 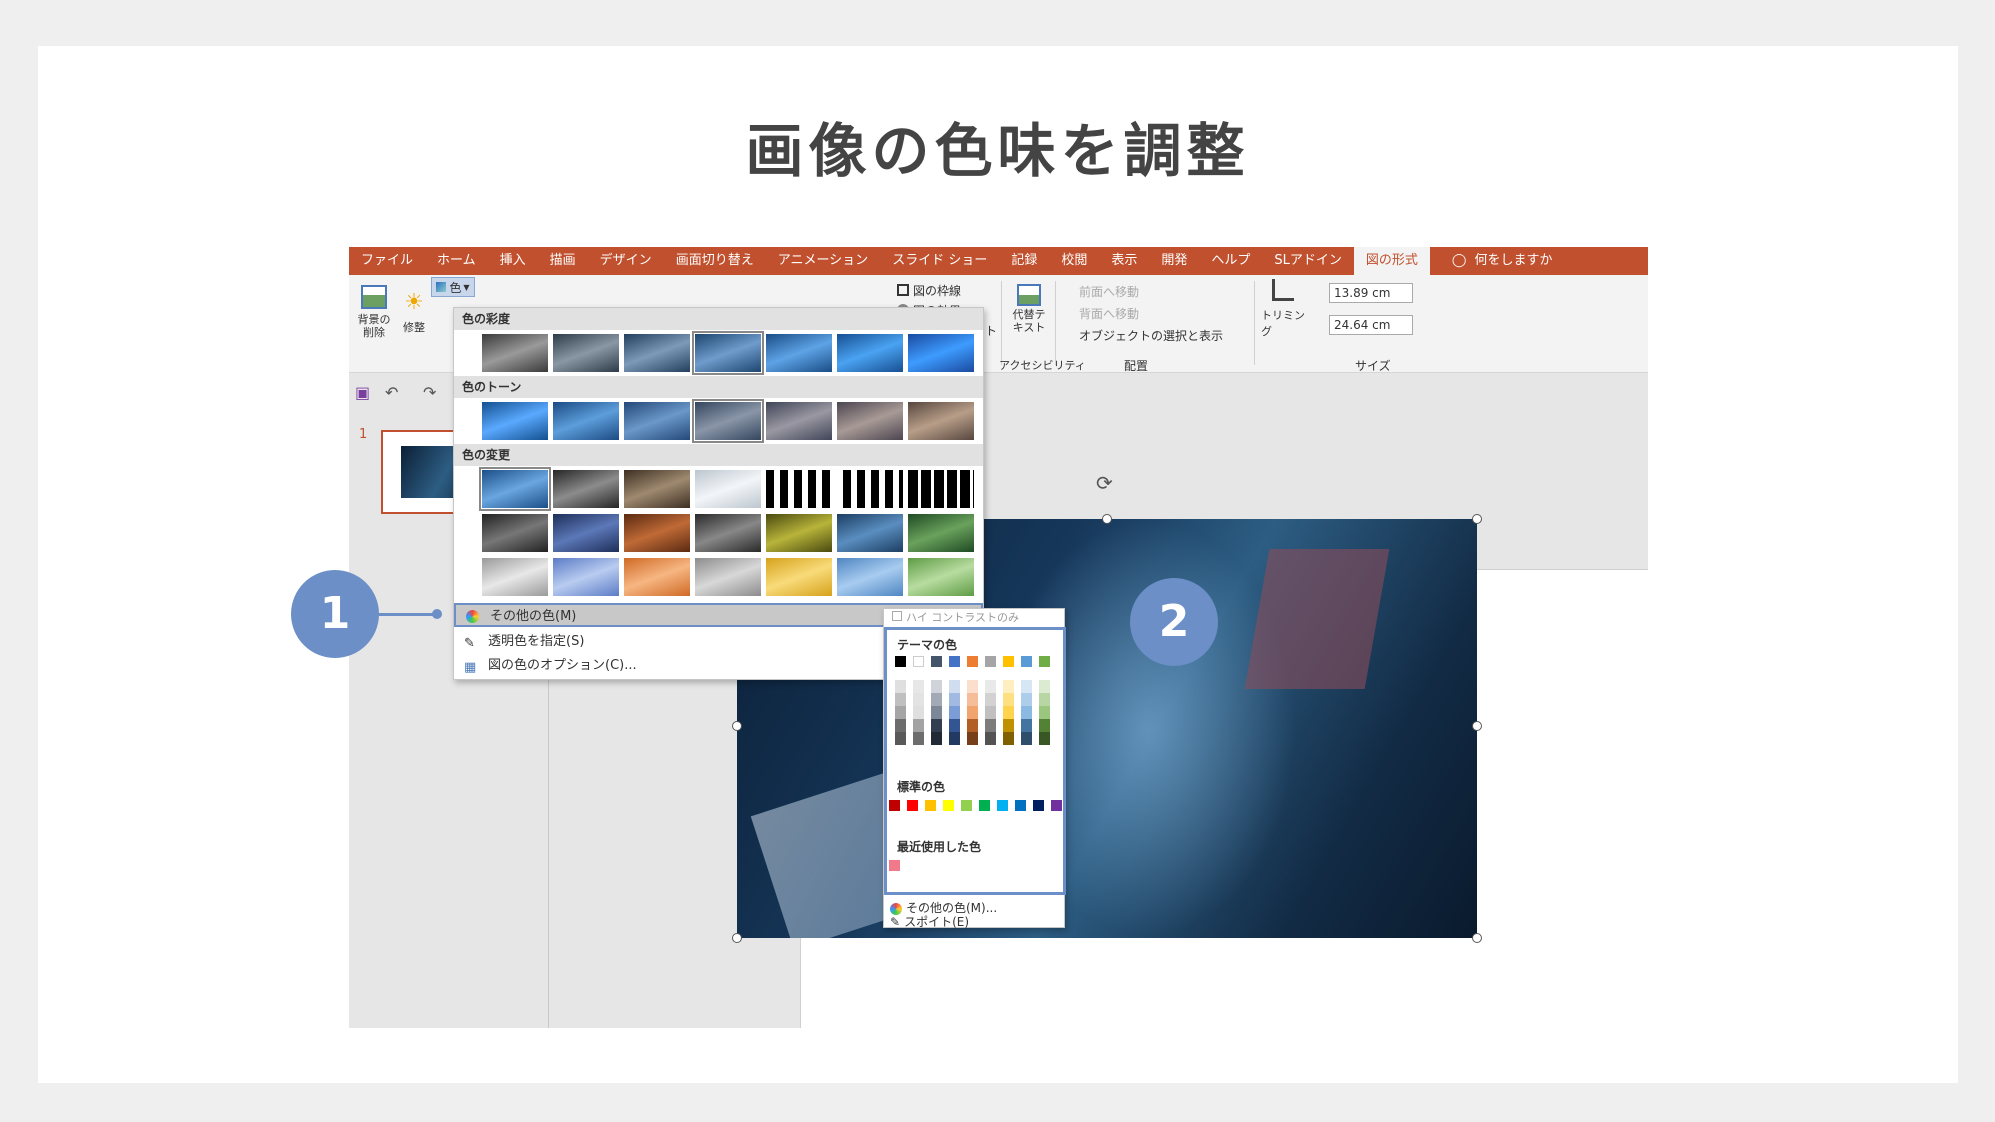 What do you see at coordinates (938, 290) in the screenshot?
I see `border-button: 図の枠線` at bounding box center [938, 290].